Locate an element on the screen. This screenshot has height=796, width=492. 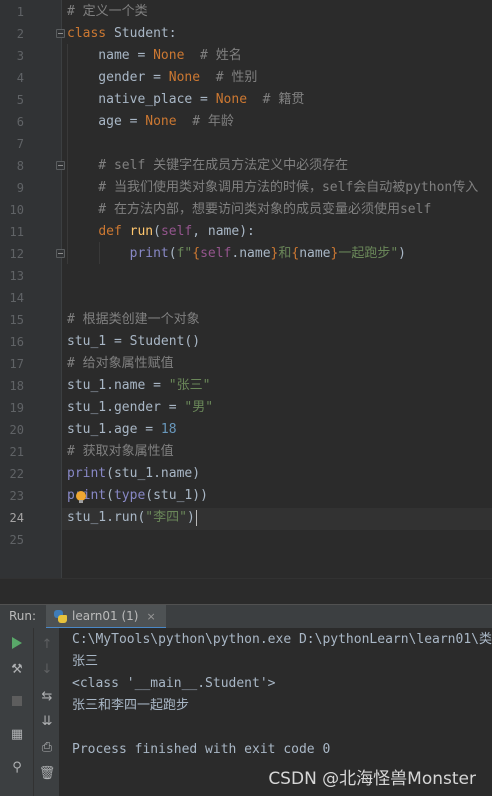
code-line: print(type(stu_1)) is located at coordinates (137, 496).